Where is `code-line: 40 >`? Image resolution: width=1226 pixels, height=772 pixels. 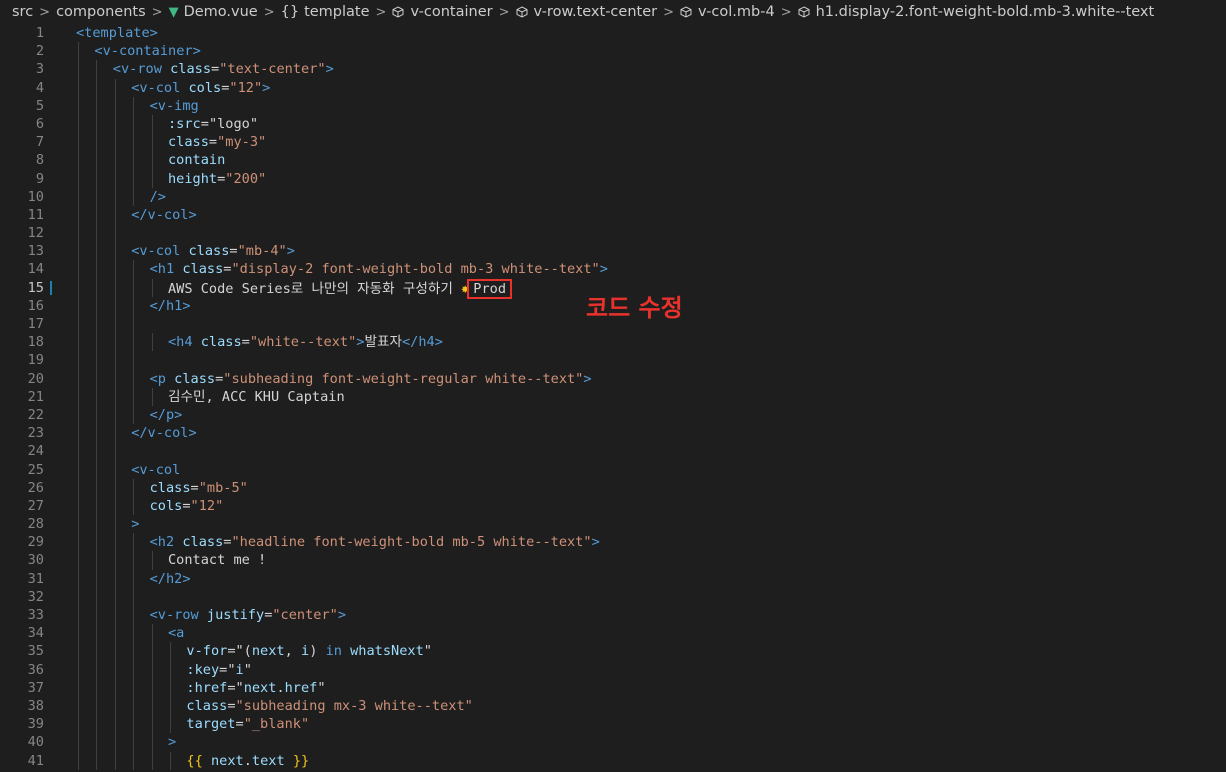 code-line: 40 > is located at coordinates (613, 742).